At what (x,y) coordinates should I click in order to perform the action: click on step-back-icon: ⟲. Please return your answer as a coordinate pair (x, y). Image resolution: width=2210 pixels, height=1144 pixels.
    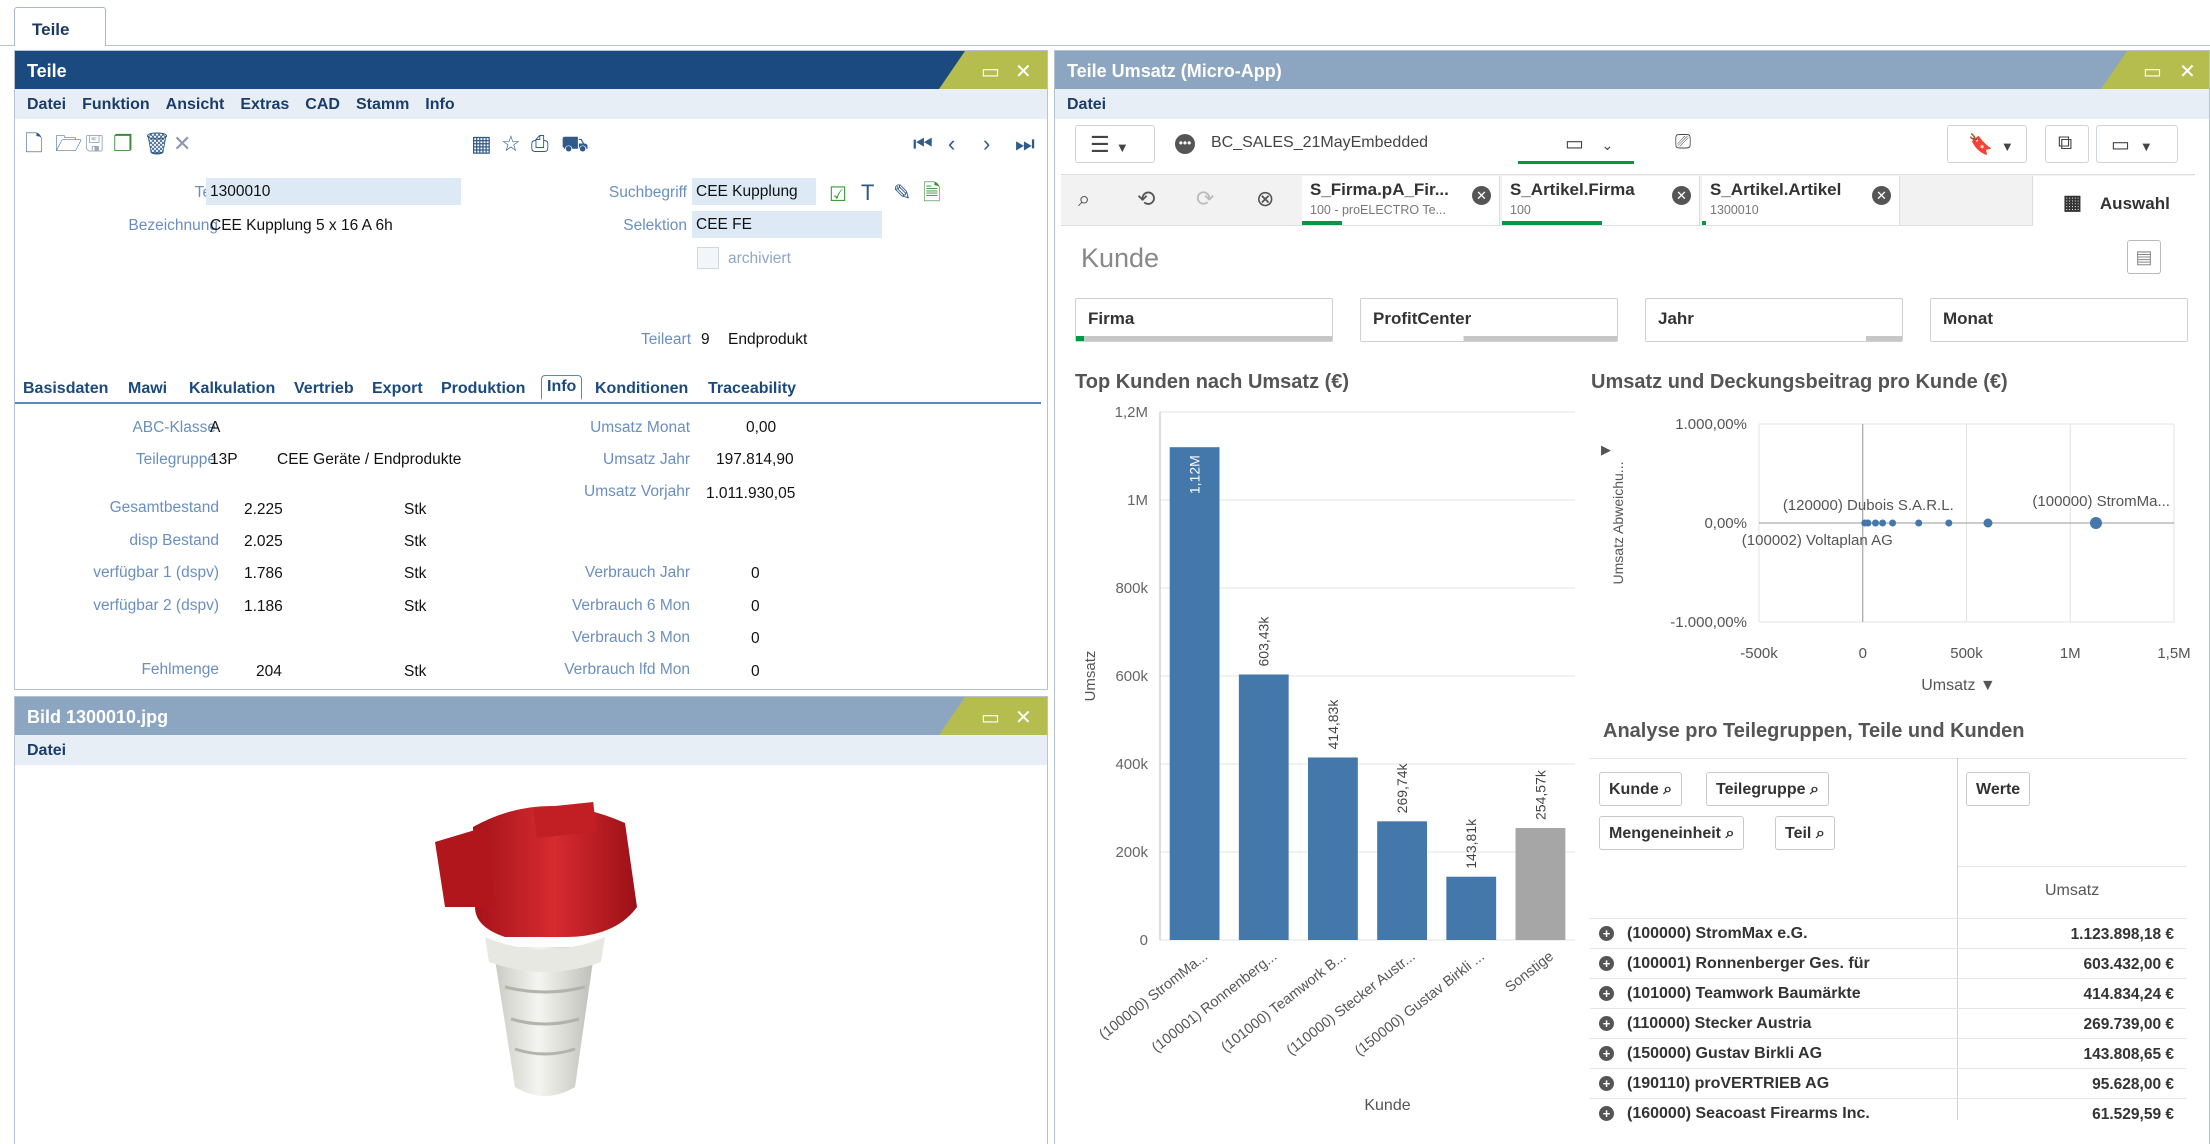
    Looking at the image, I should click on (1146, 199).